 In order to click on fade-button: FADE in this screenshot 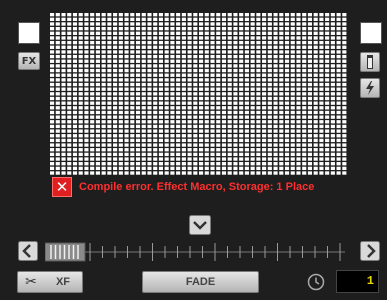, I will do `click(200, 282)`.